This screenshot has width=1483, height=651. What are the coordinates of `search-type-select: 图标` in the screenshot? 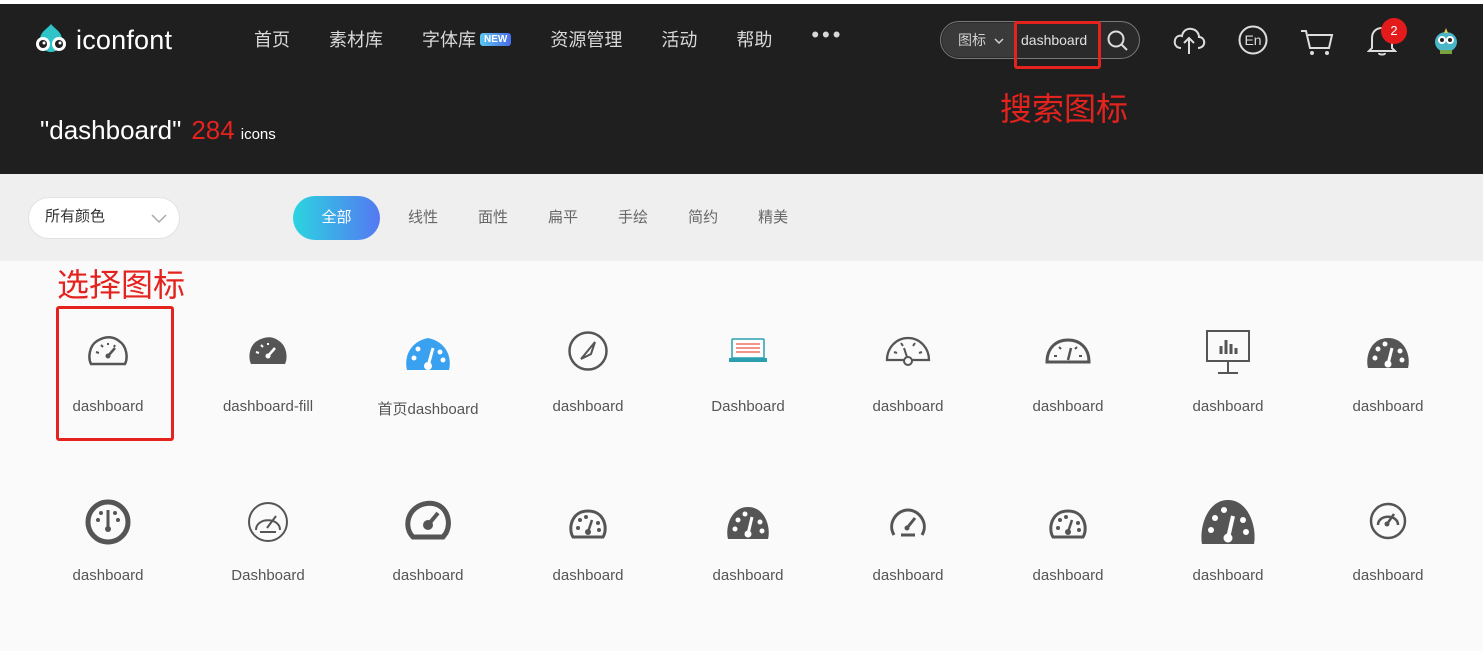 It's located at (978, 40).